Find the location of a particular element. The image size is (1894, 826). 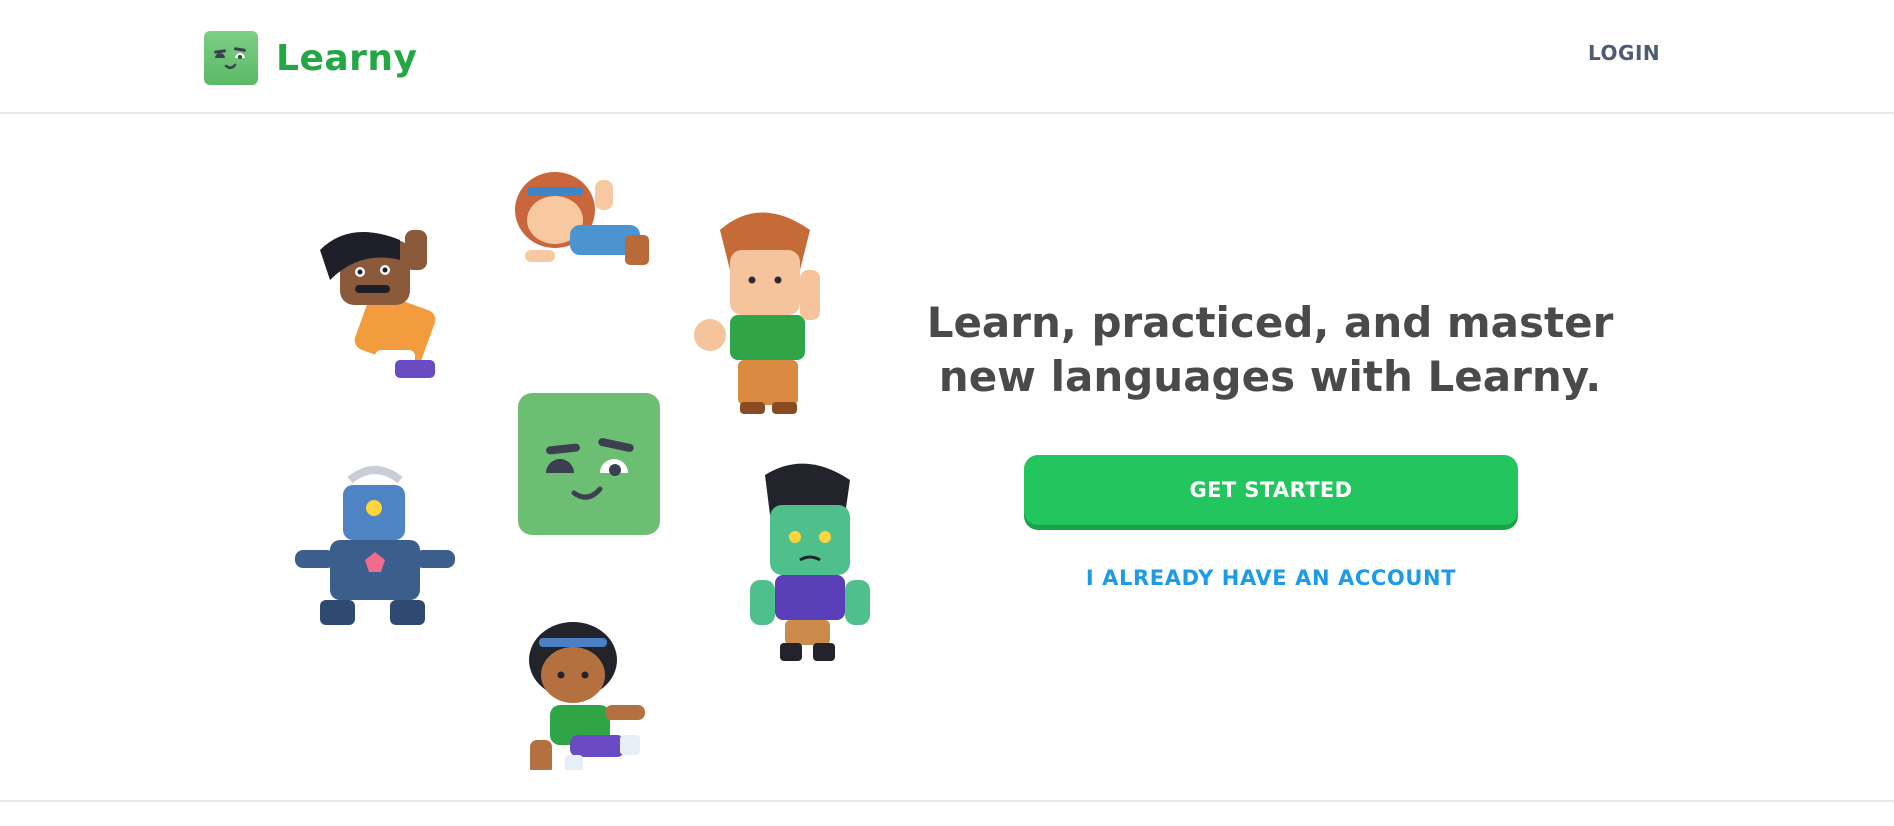

zombie-icon is located at coordinates (810, 562).